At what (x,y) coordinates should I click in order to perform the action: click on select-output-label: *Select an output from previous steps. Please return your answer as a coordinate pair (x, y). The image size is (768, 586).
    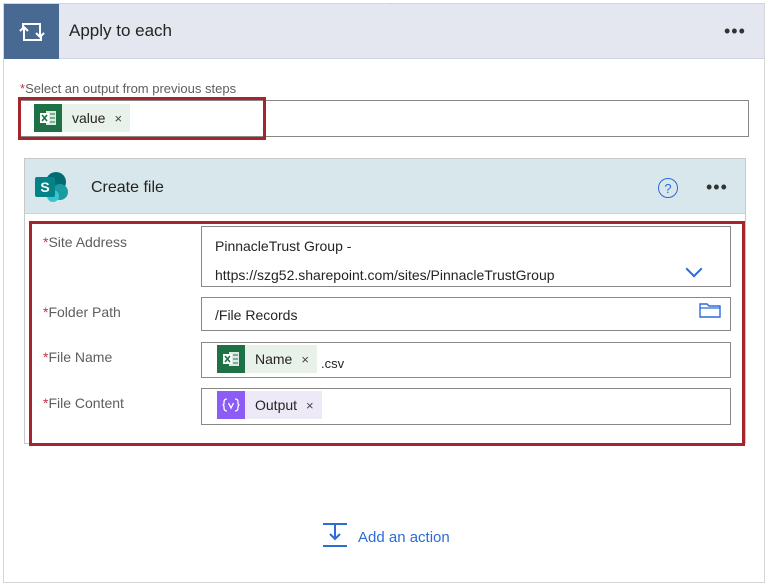
    Looking at the image, I should click on (128, 88).